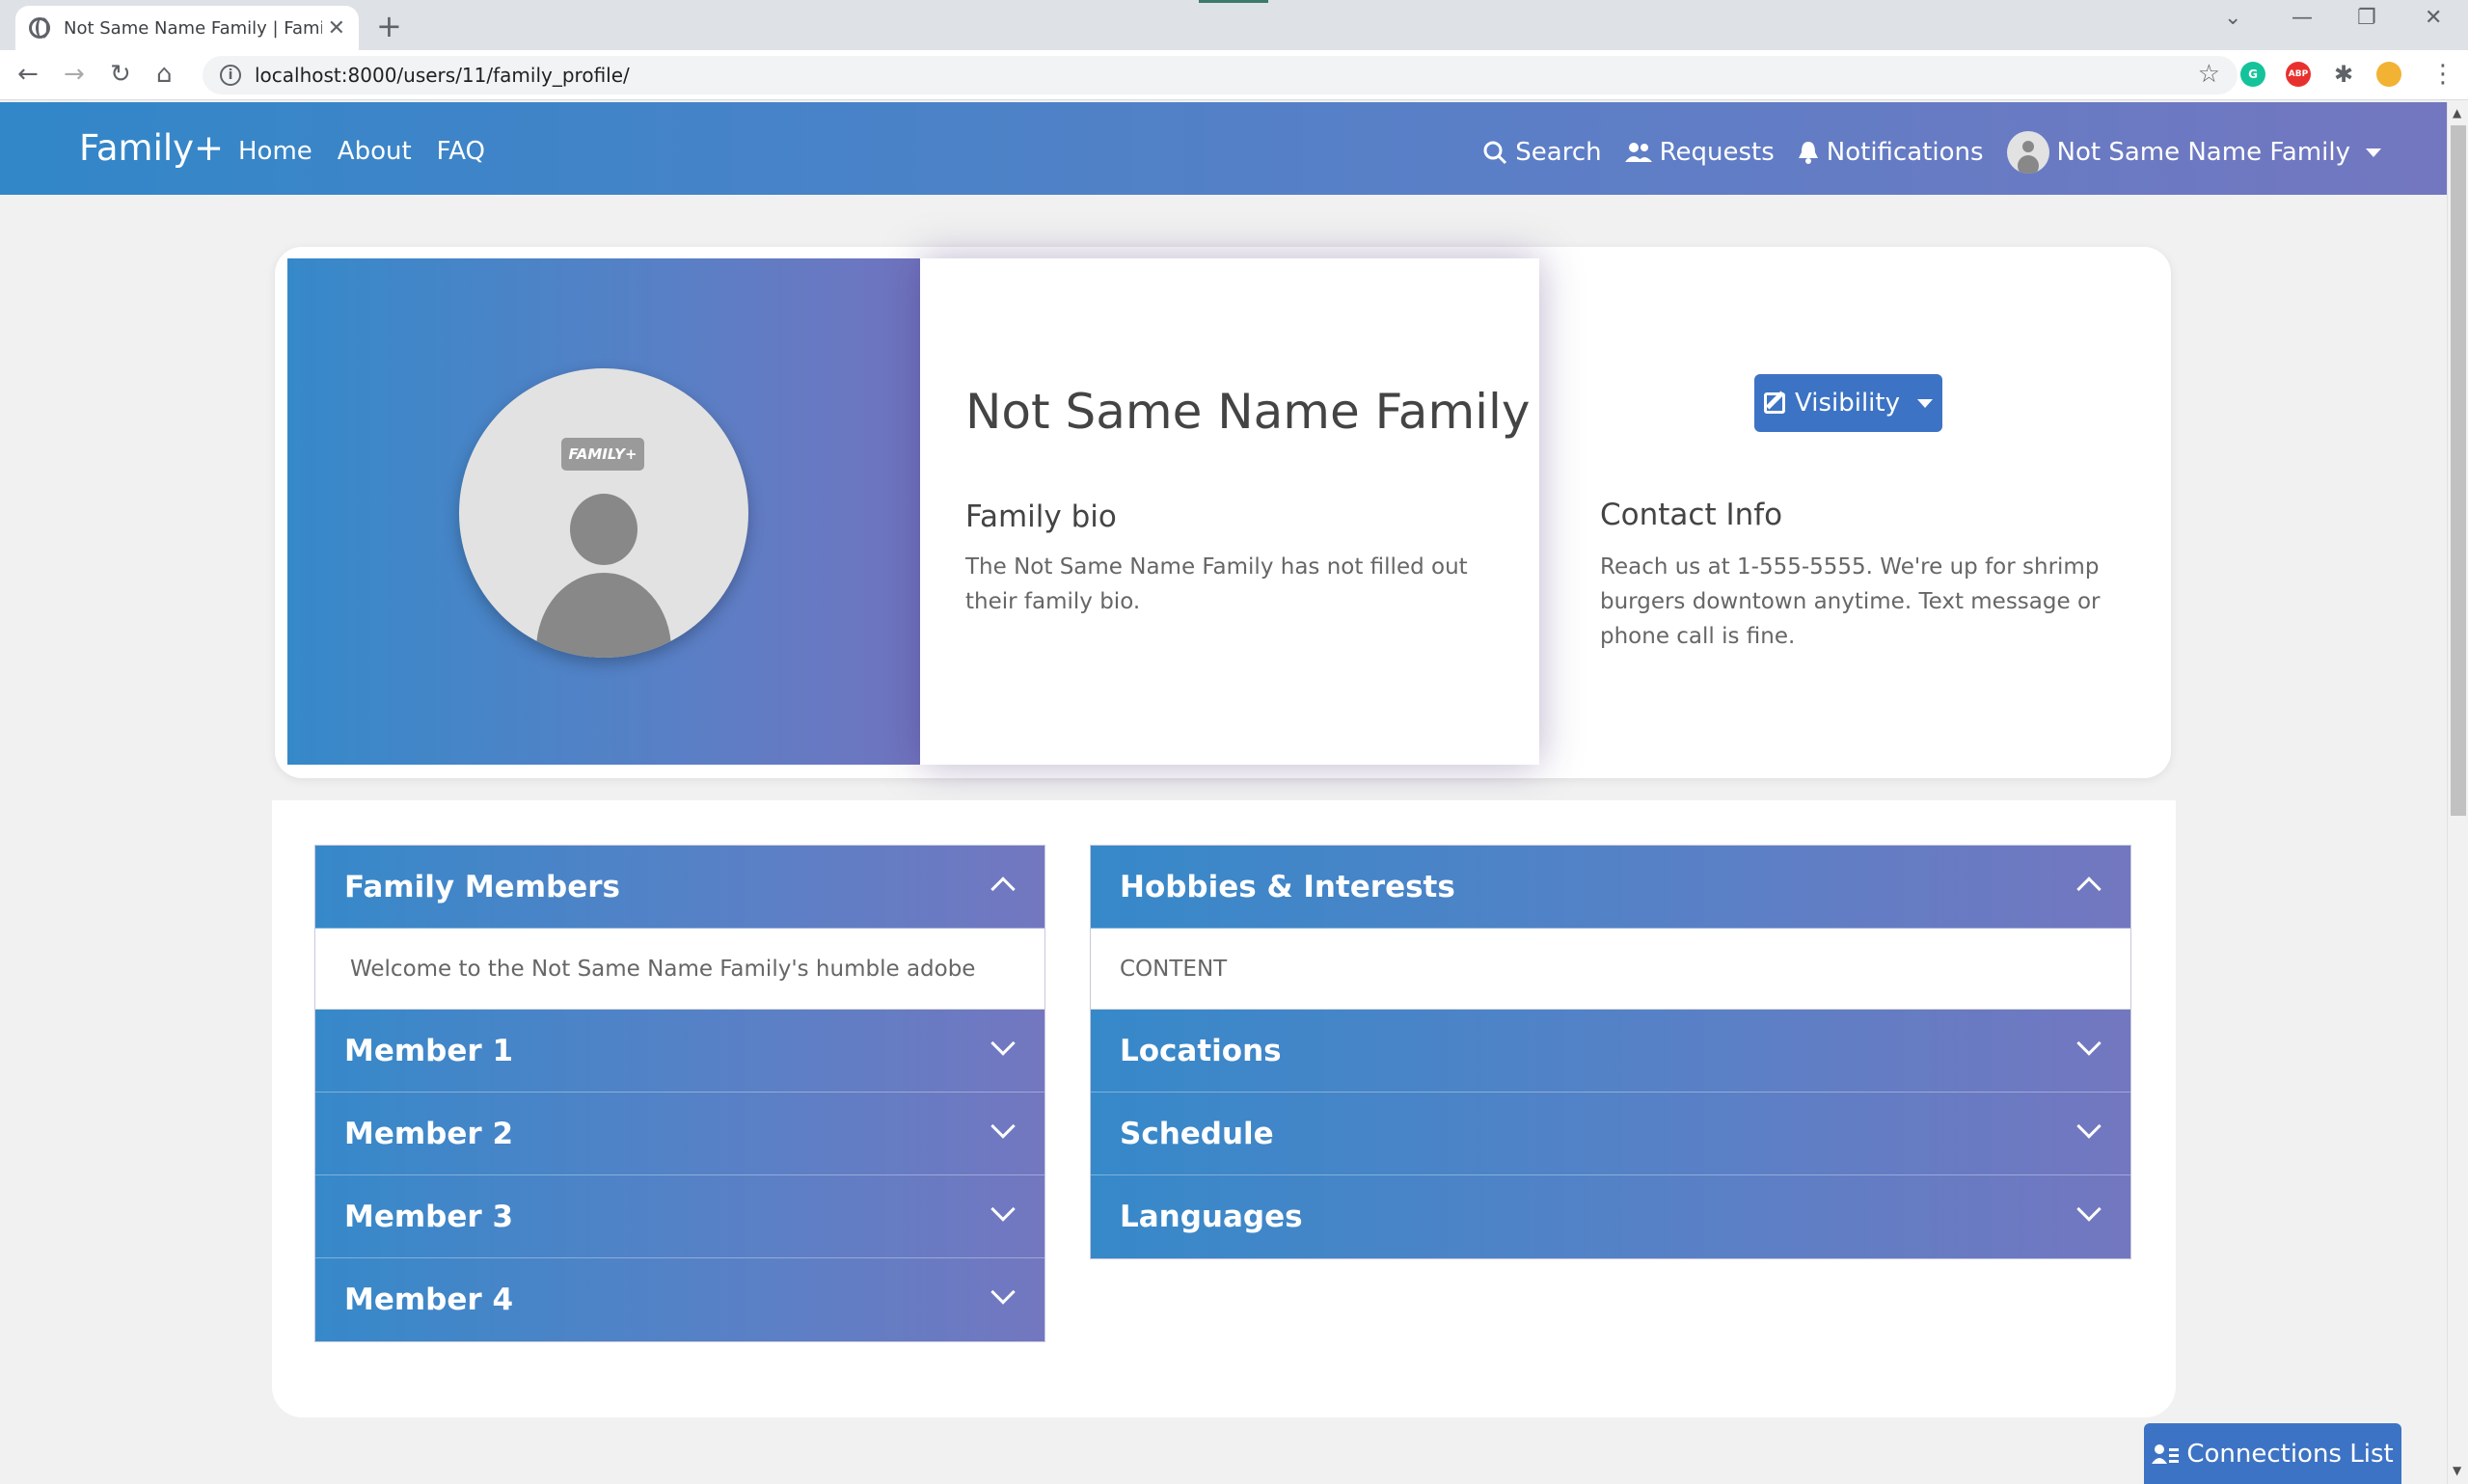 This screenshot has height=1484, width=2468. I want to click on user-avatar, so click(2027, 152).